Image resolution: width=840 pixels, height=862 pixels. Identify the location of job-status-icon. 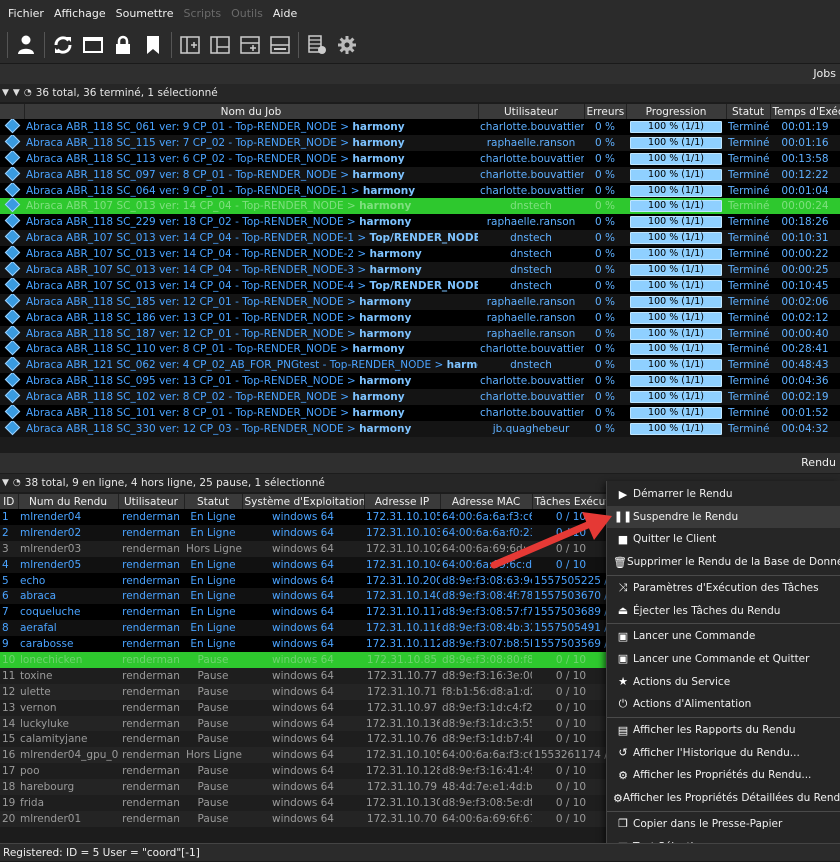
(12, 142).